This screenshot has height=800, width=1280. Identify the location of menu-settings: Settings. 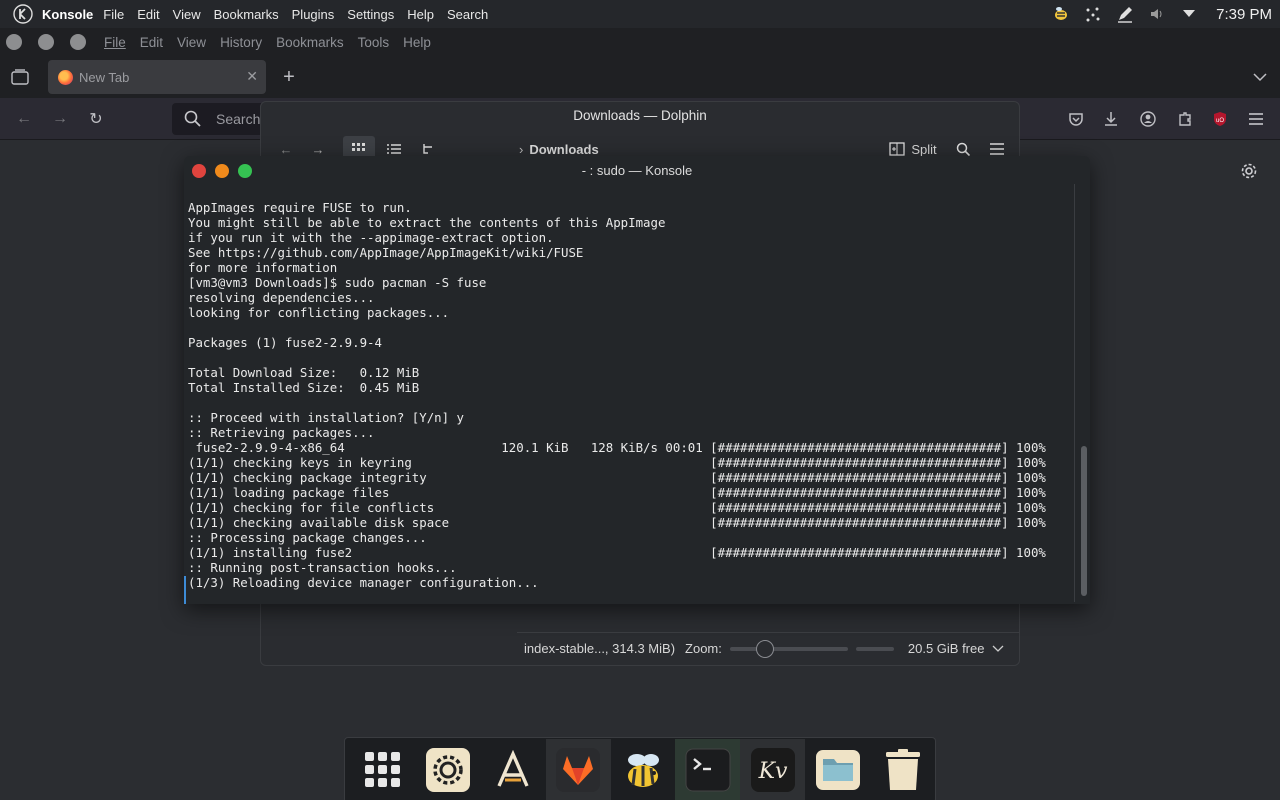
(370, 14).